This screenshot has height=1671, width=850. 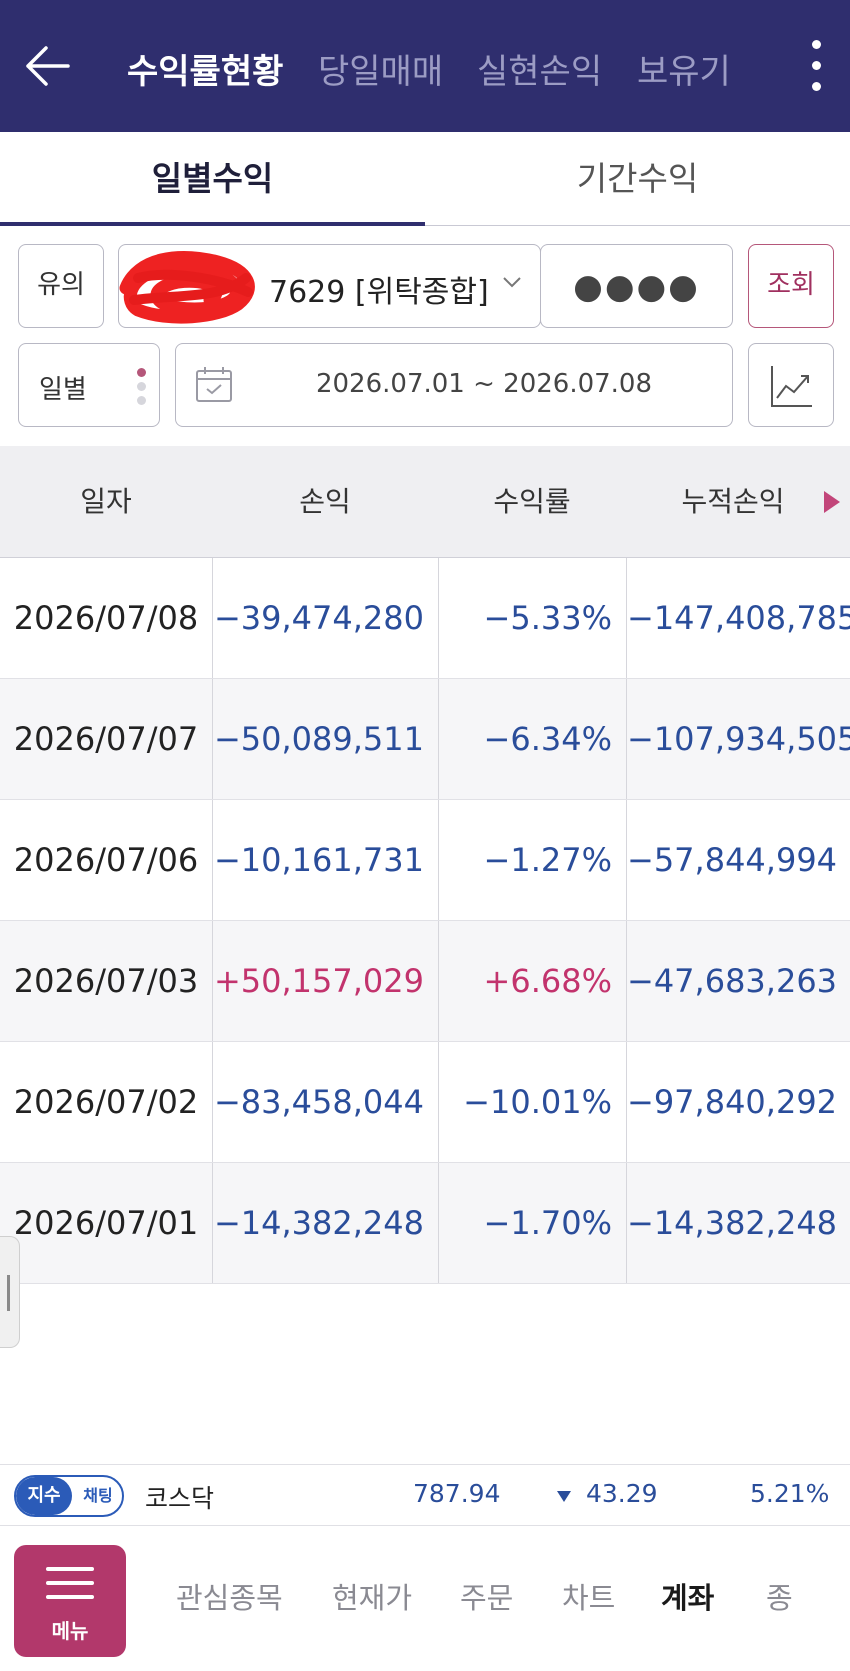 What do you see at coordinates (738, 739) in the screenshot?
I see `cell-cumulative: −107,934,505` at bounding box center [738, 739].